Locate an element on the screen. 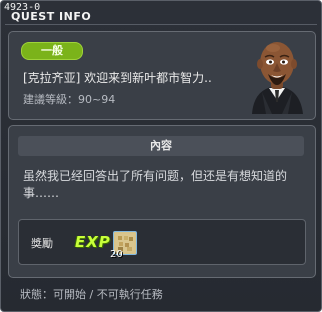 This screenshot has width=322, height=312. quest-name: [克拉齐亚] 欢迎来到新叶都市智力.. is located at coordinates (117, 78).